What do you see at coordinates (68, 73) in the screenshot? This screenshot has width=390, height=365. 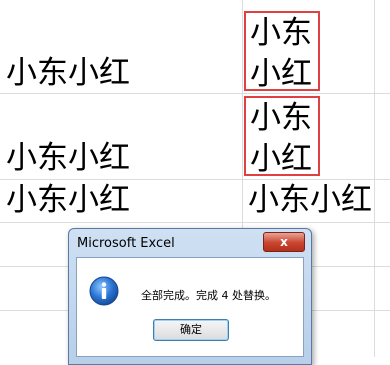 I see `cell-a1: 小东小红` at bounding box center [68, 73].